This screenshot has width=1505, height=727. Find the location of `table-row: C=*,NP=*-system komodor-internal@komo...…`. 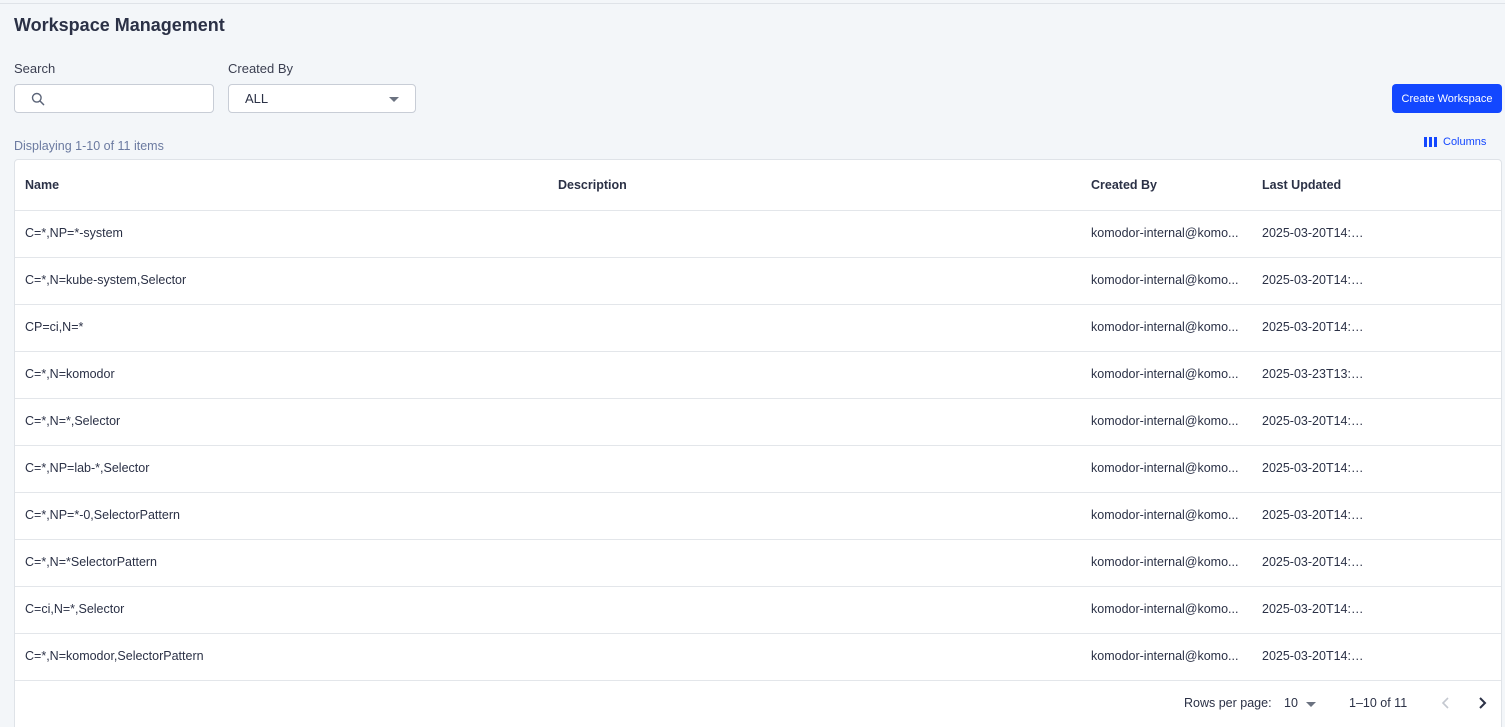

table-row: C=*,NP=*-system komodor-internal@komo...… is located at coordinates (758, 234).